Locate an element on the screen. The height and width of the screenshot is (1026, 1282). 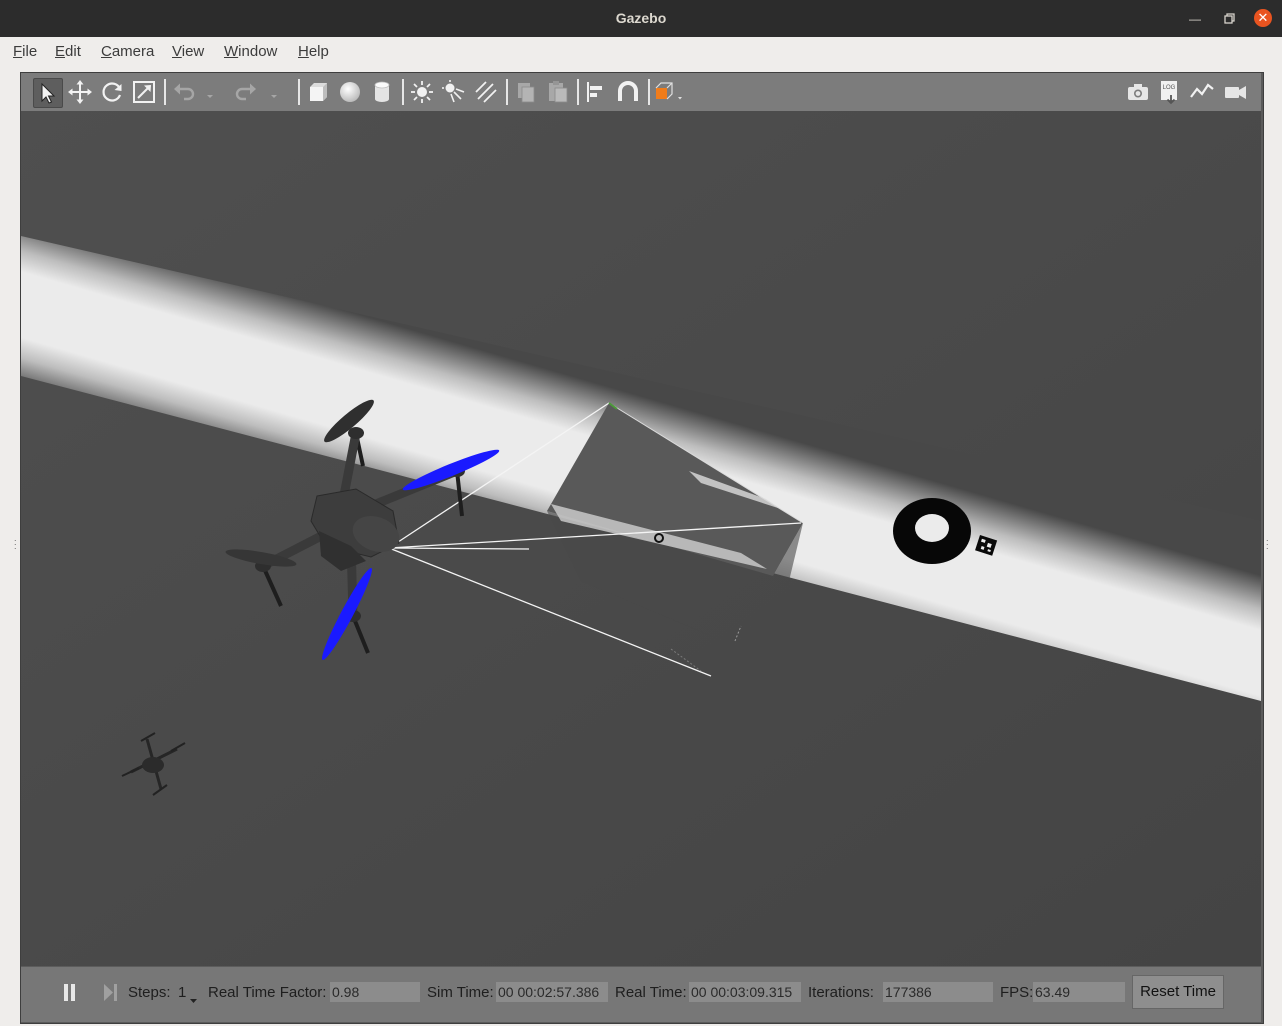
sim-time-value: 00 00:02:57.386 is located at coordinates (552, 992).